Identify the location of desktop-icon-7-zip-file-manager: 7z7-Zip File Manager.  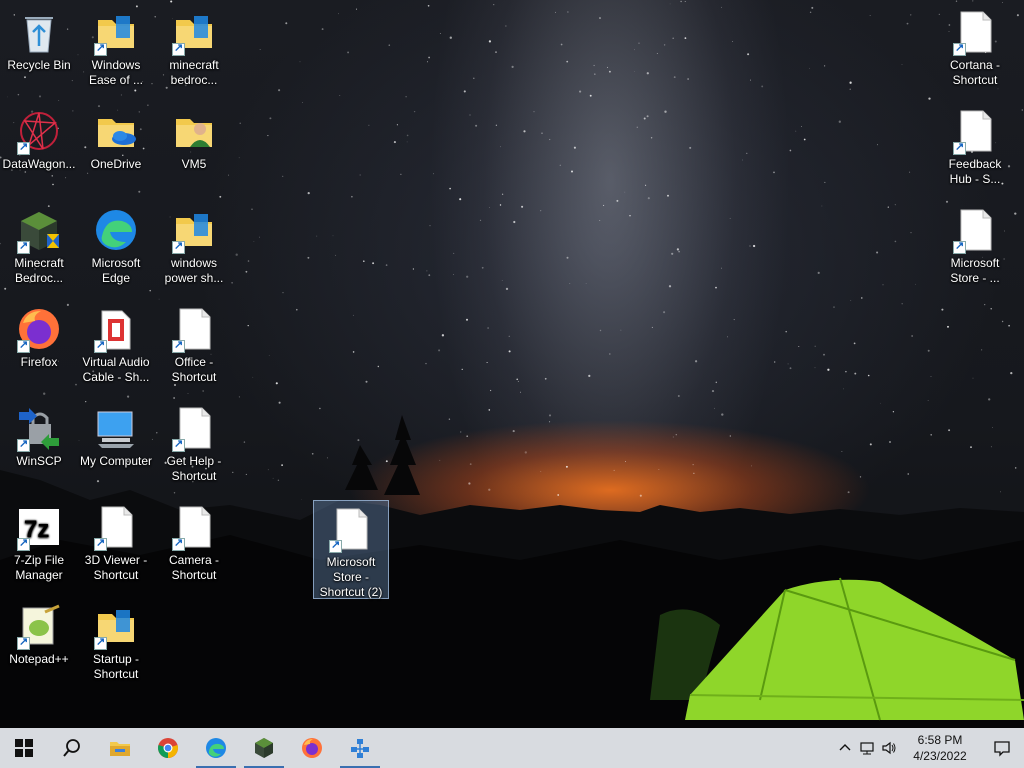
(39, 541).